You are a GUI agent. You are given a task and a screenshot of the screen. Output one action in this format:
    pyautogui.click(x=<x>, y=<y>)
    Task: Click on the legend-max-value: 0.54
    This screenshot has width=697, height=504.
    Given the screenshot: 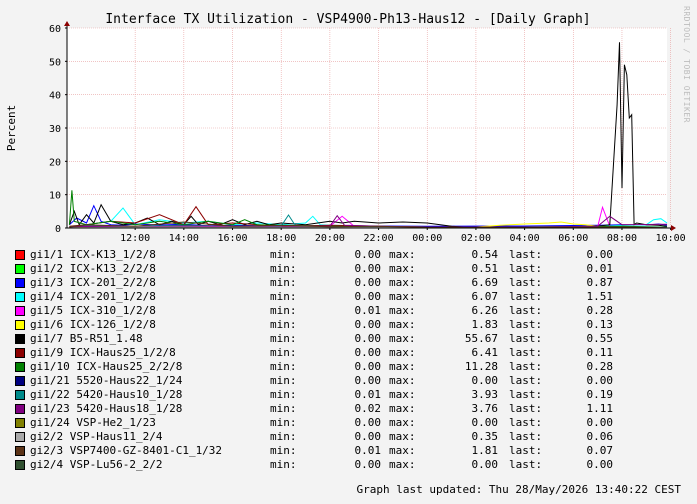 What is the action you would take?
    pyautogui.click(x=485, y=254)
    